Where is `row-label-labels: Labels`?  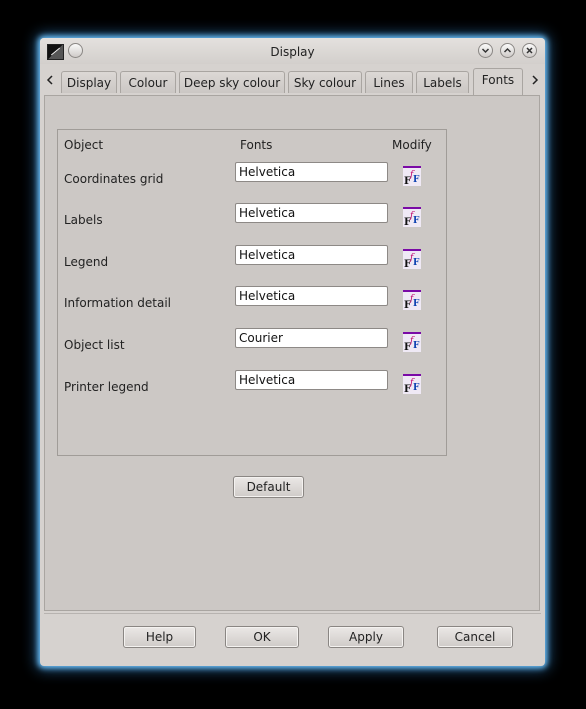
row-label-labels: Labels is located at coordinates (83, 220).